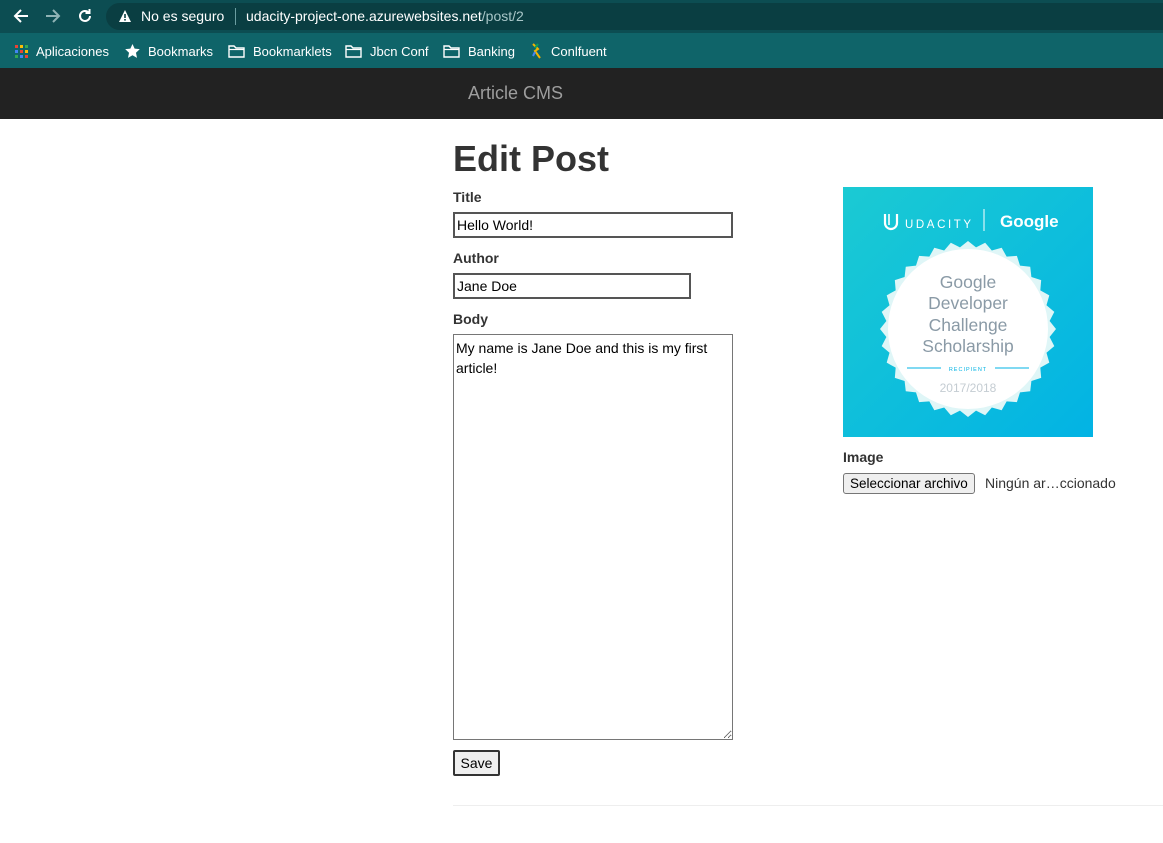 The image size is (1163, 843). I want to click on author-input, so click(572, 286).